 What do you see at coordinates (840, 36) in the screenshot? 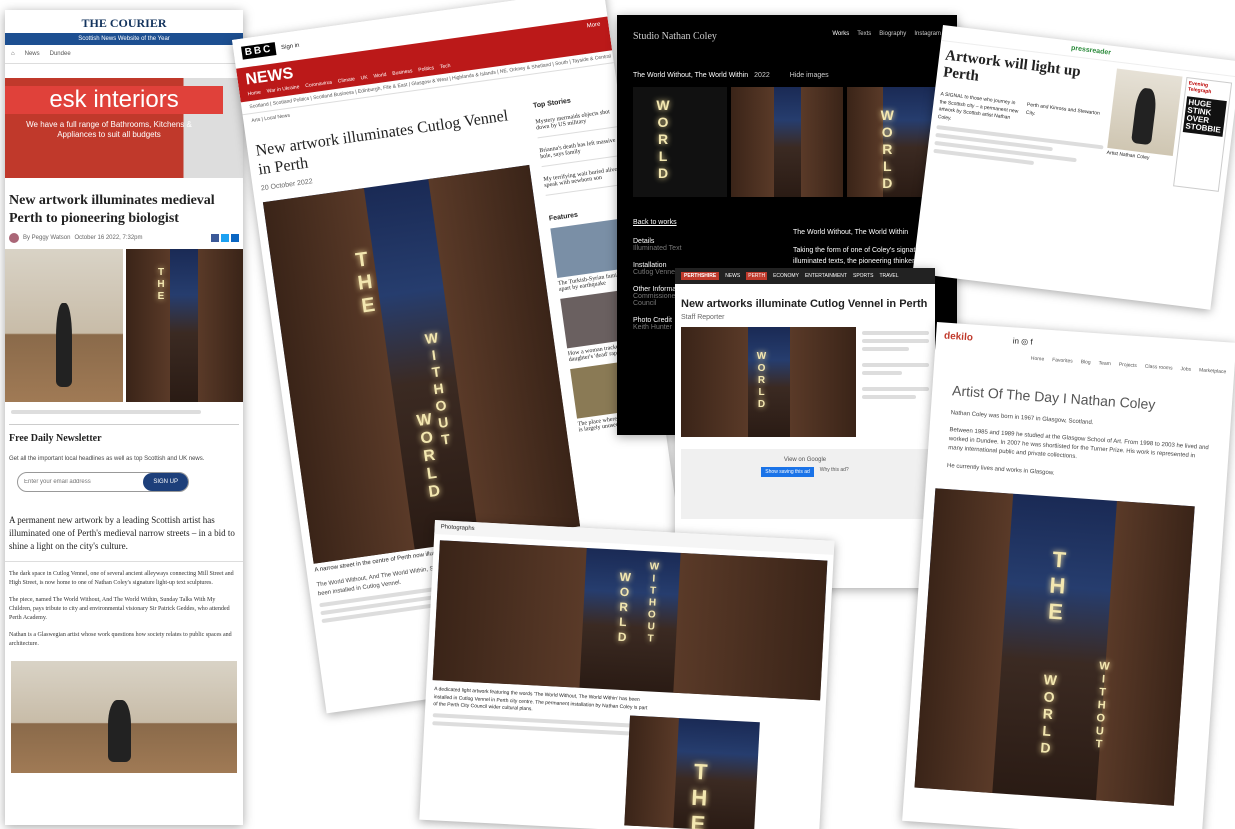
I see `studio-nav-works: Works` at bounding box center [840, 36].